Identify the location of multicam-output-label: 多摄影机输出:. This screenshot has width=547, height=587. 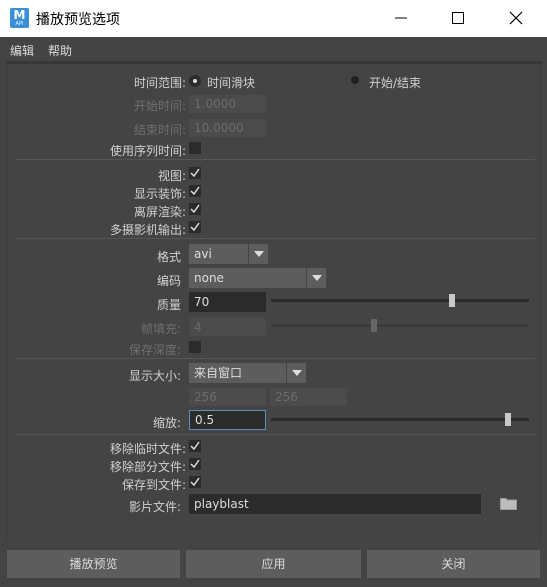
(147, 230).